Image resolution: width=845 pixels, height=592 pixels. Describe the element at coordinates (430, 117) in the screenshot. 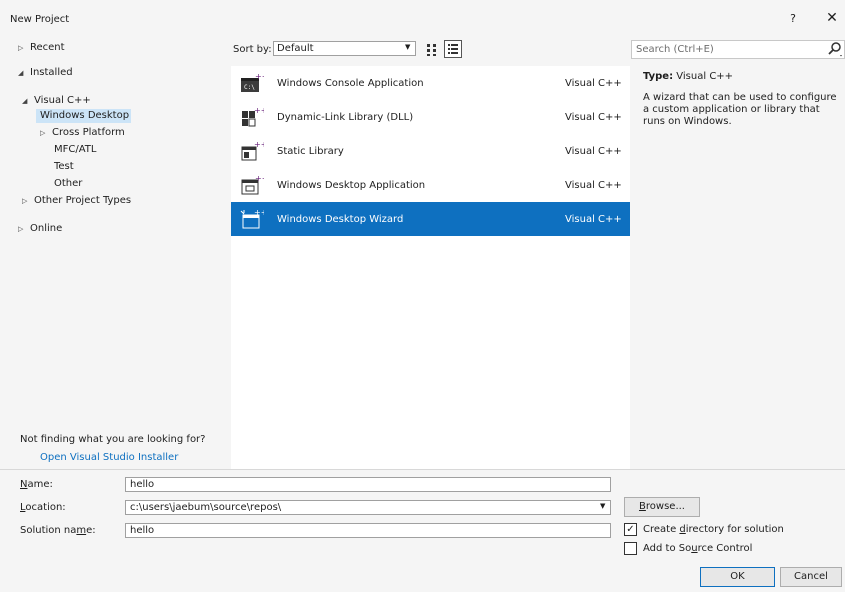

I see `template-row-dll: ++ Dynamic-Link Library (DLL) Visual C++` at that location.